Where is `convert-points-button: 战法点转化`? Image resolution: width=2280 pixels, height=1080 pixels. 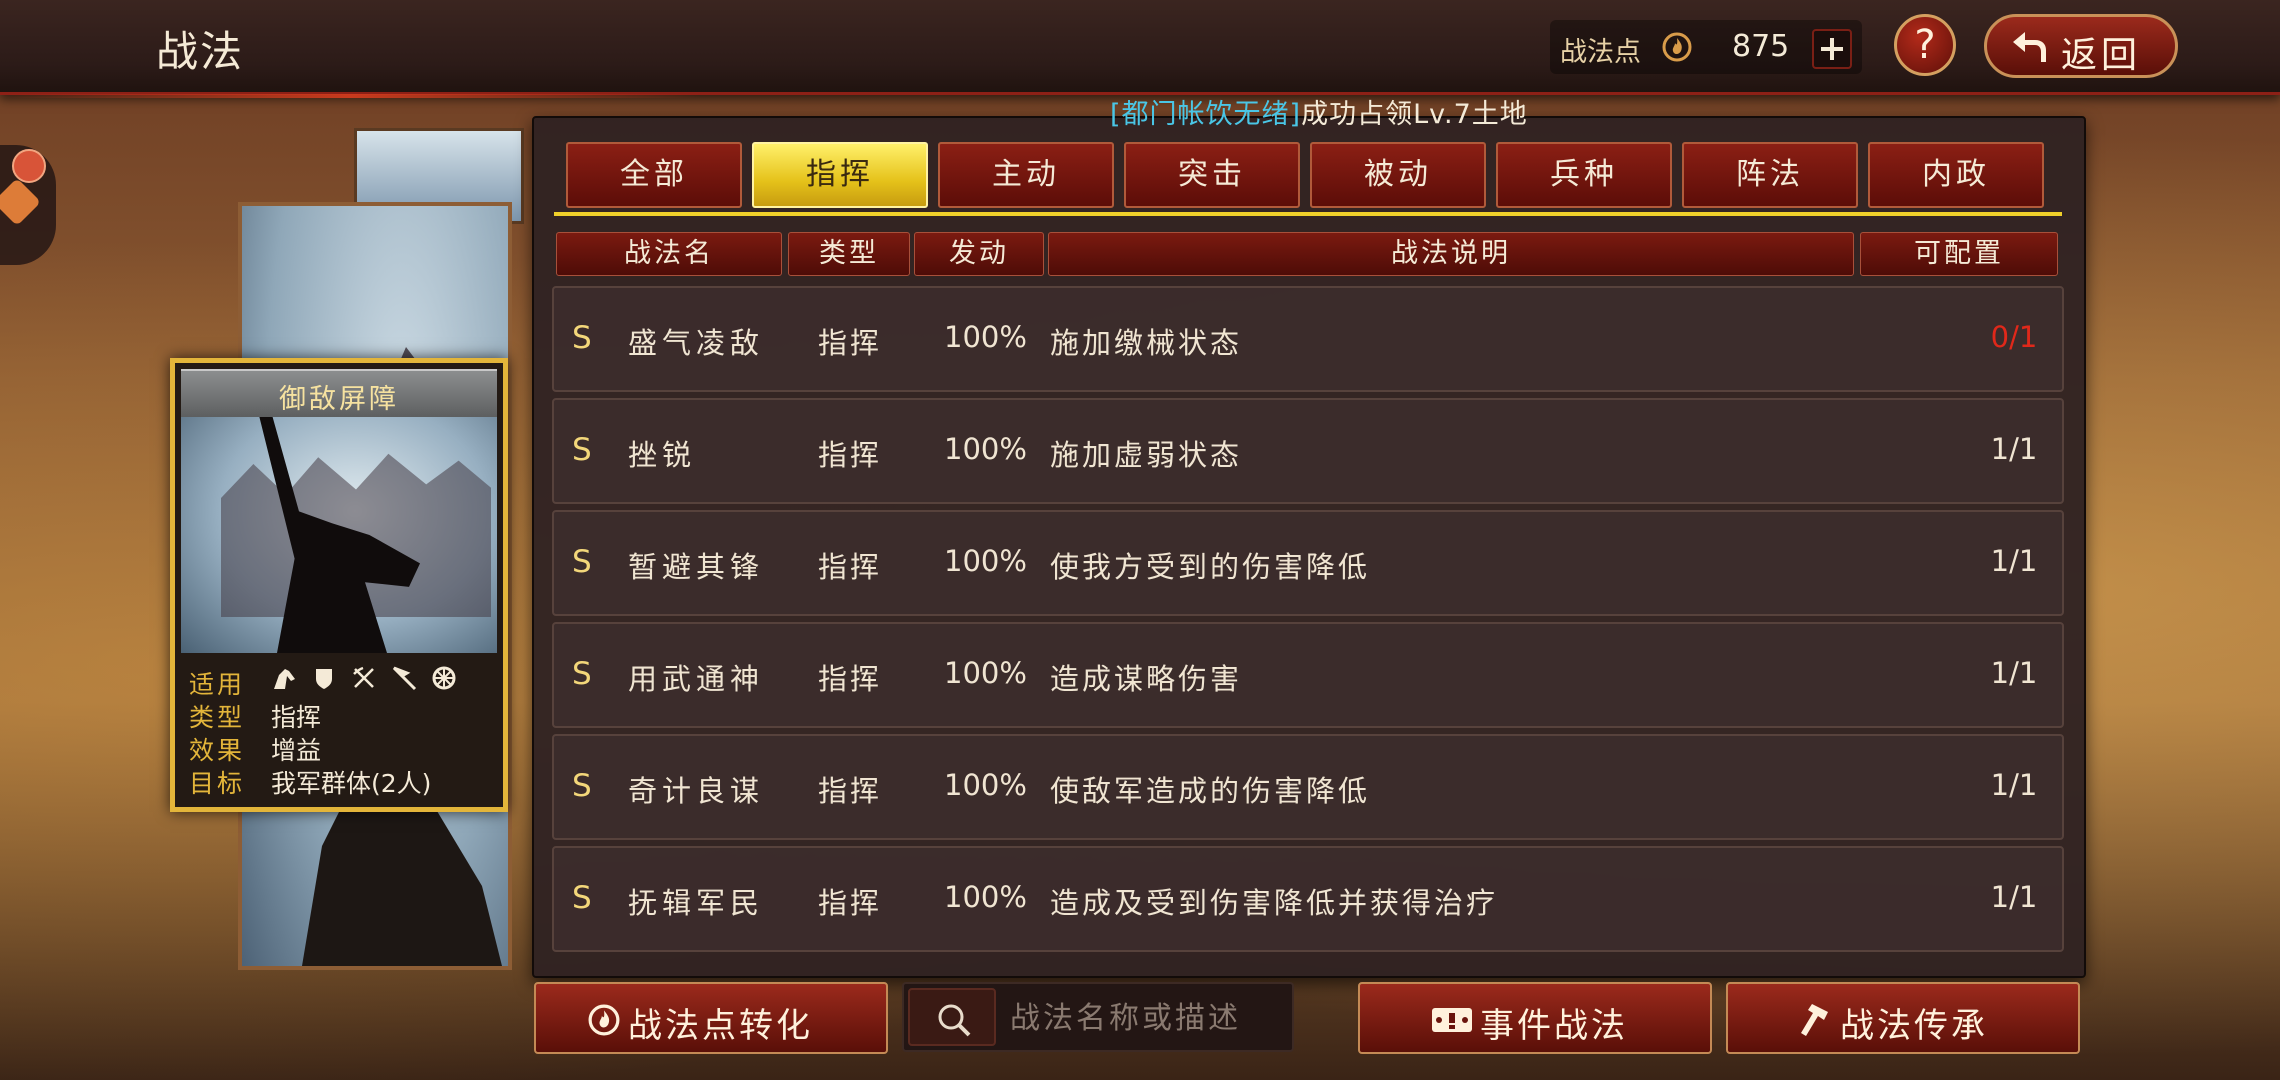
convert-points-button: 战法点转化 is located at coordinates (711, 1018).